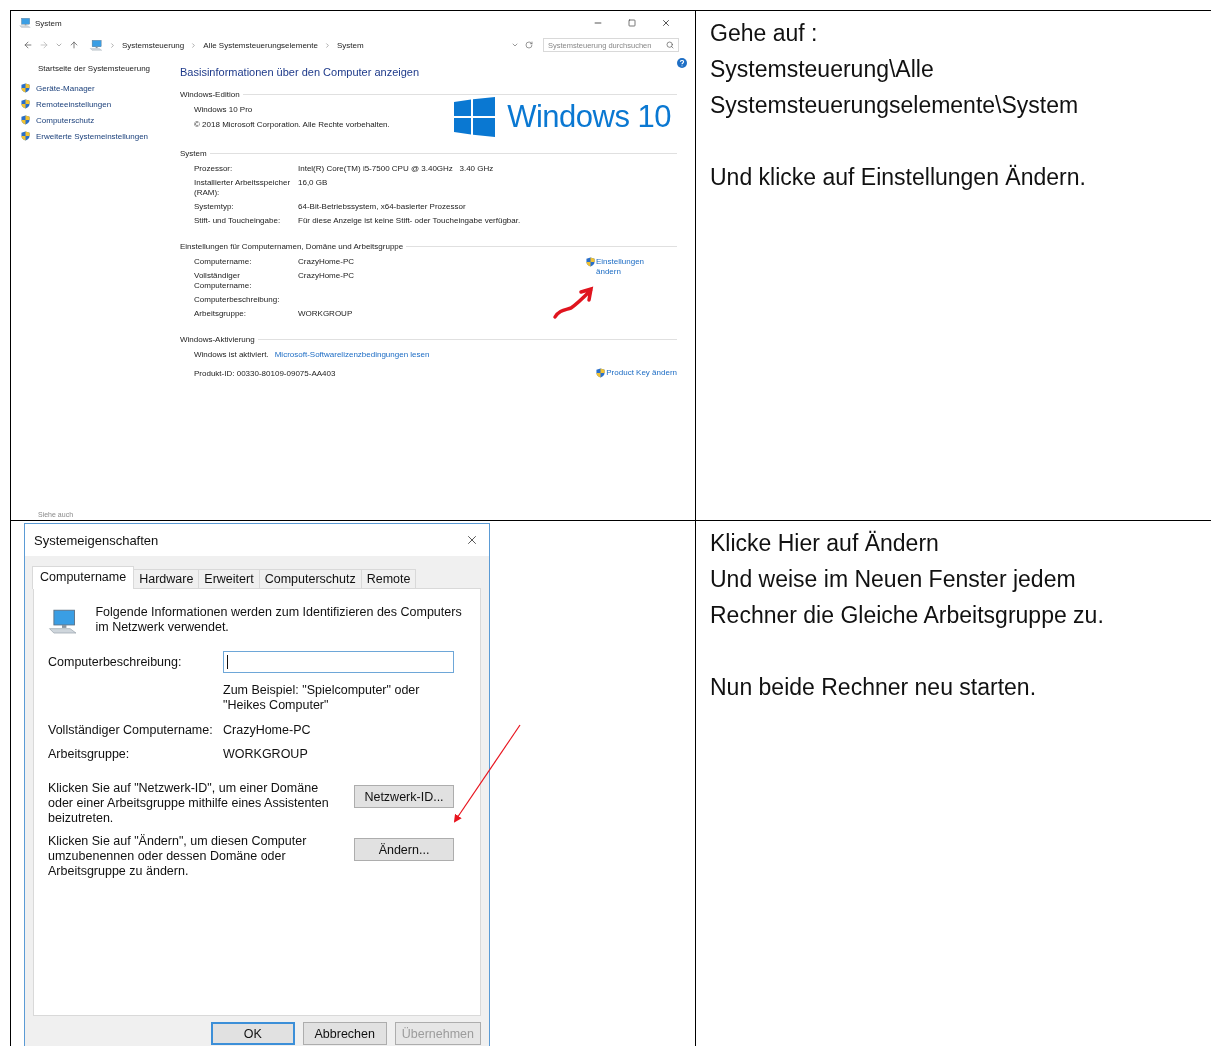 The image size is (1211, 1046). I want to click on property-value: WORKGROUP, so click(325, 314).